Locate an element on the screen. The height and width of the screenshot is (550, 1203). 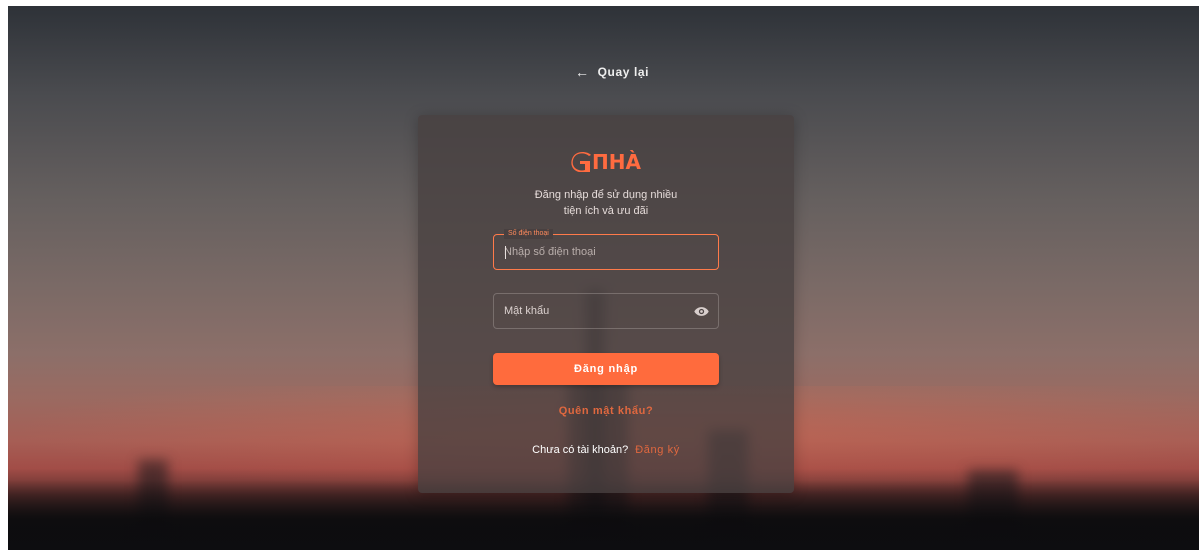
brand-logo-mark-icon is located at coordinates (581, 162).